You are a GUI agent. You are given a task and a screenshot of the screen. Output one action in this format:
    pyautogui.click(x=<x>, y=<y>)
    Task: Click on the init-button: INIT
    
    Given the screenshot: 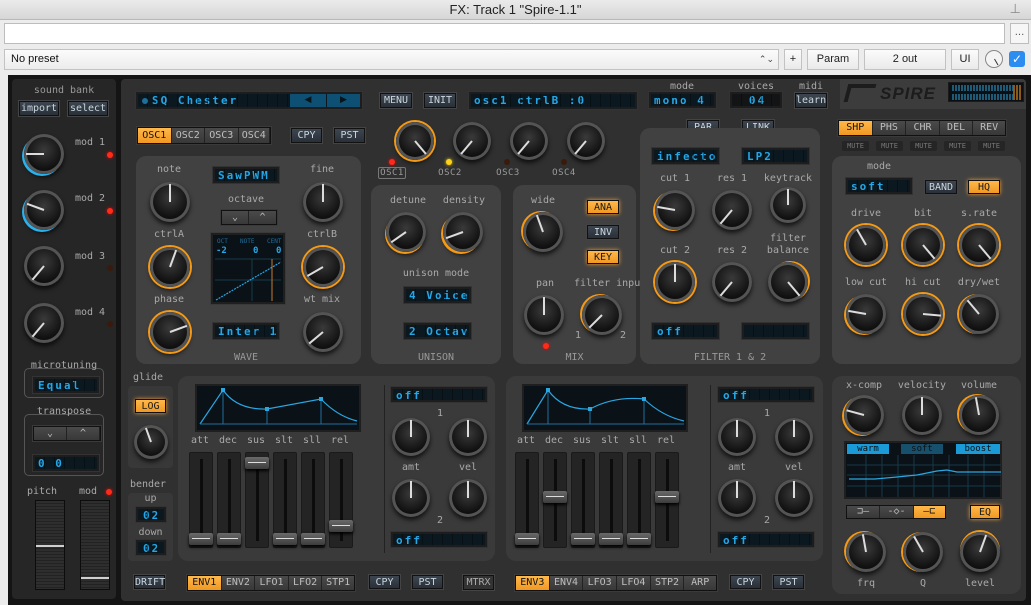 What is the action you would take?
    pyautogui.click(x=440, y=100)
    